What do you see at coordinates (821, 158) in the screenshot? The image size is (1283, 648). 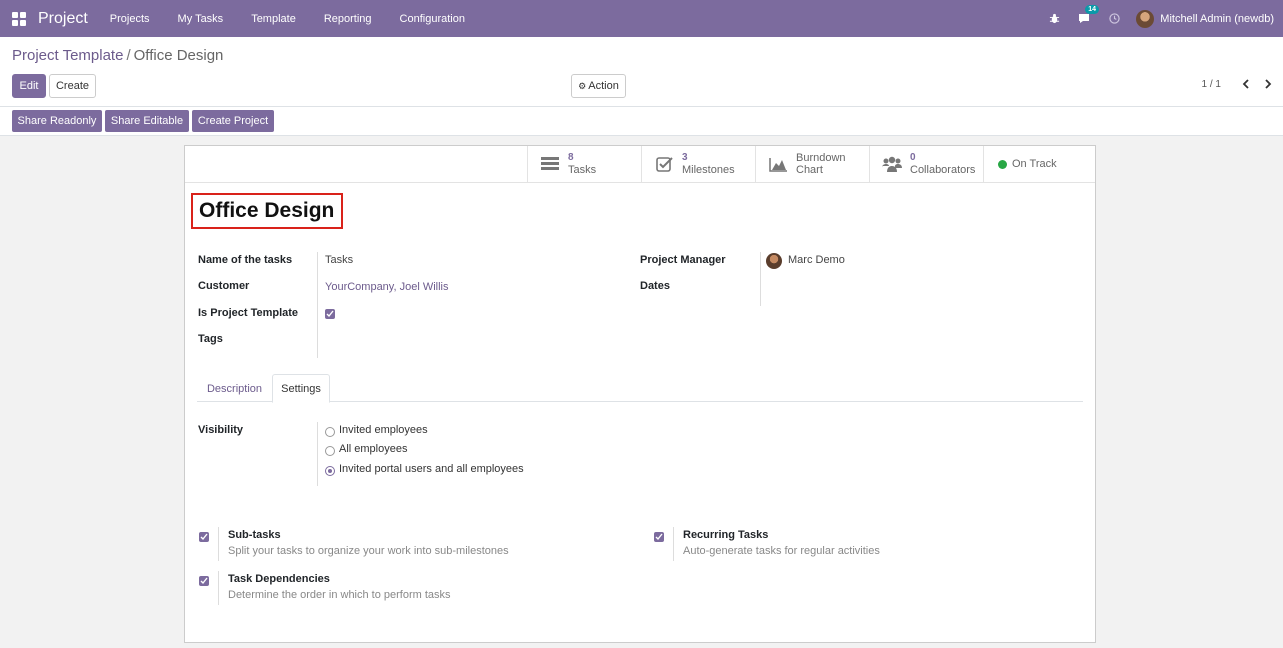 I see `burndown-label-line1: Burndown` at bounding box center [821, 158].